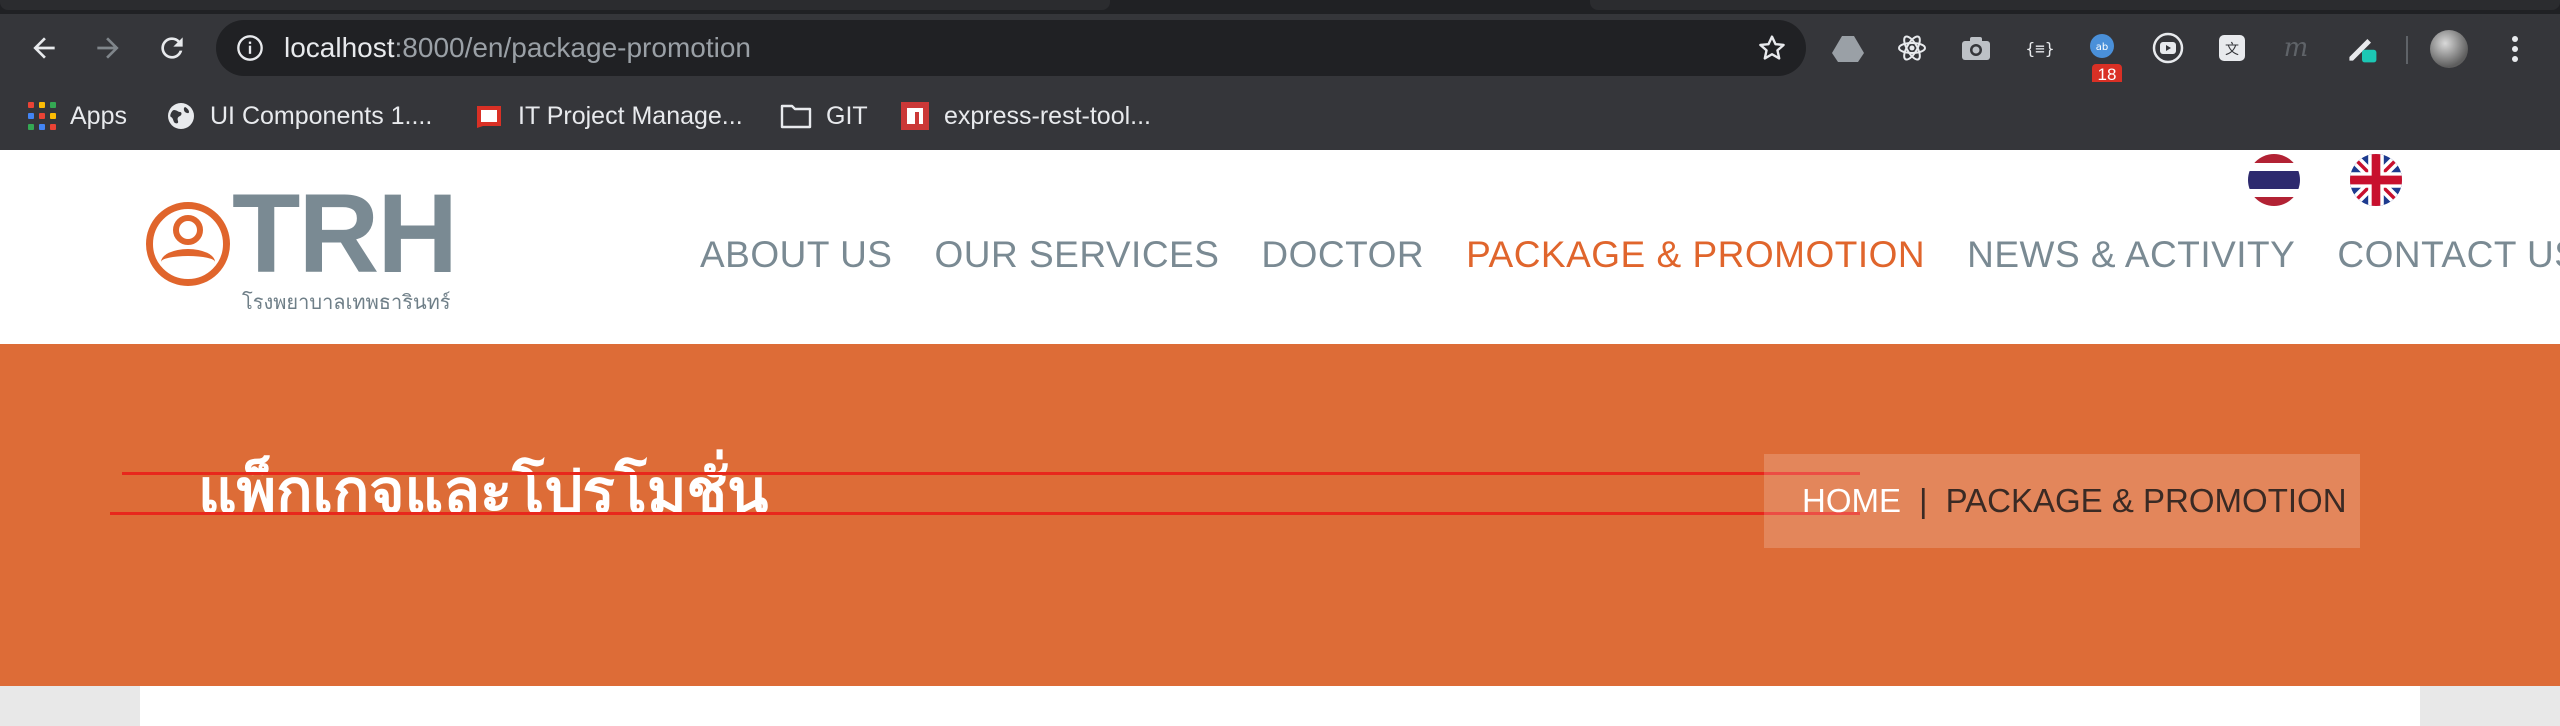 Image resolution: width=2560 pixels, height=726 pixels. What do you see at coordinates (1280, 7) in the screenshot?
I see `browser-tab-strip` at bounding box center [1280, 7].